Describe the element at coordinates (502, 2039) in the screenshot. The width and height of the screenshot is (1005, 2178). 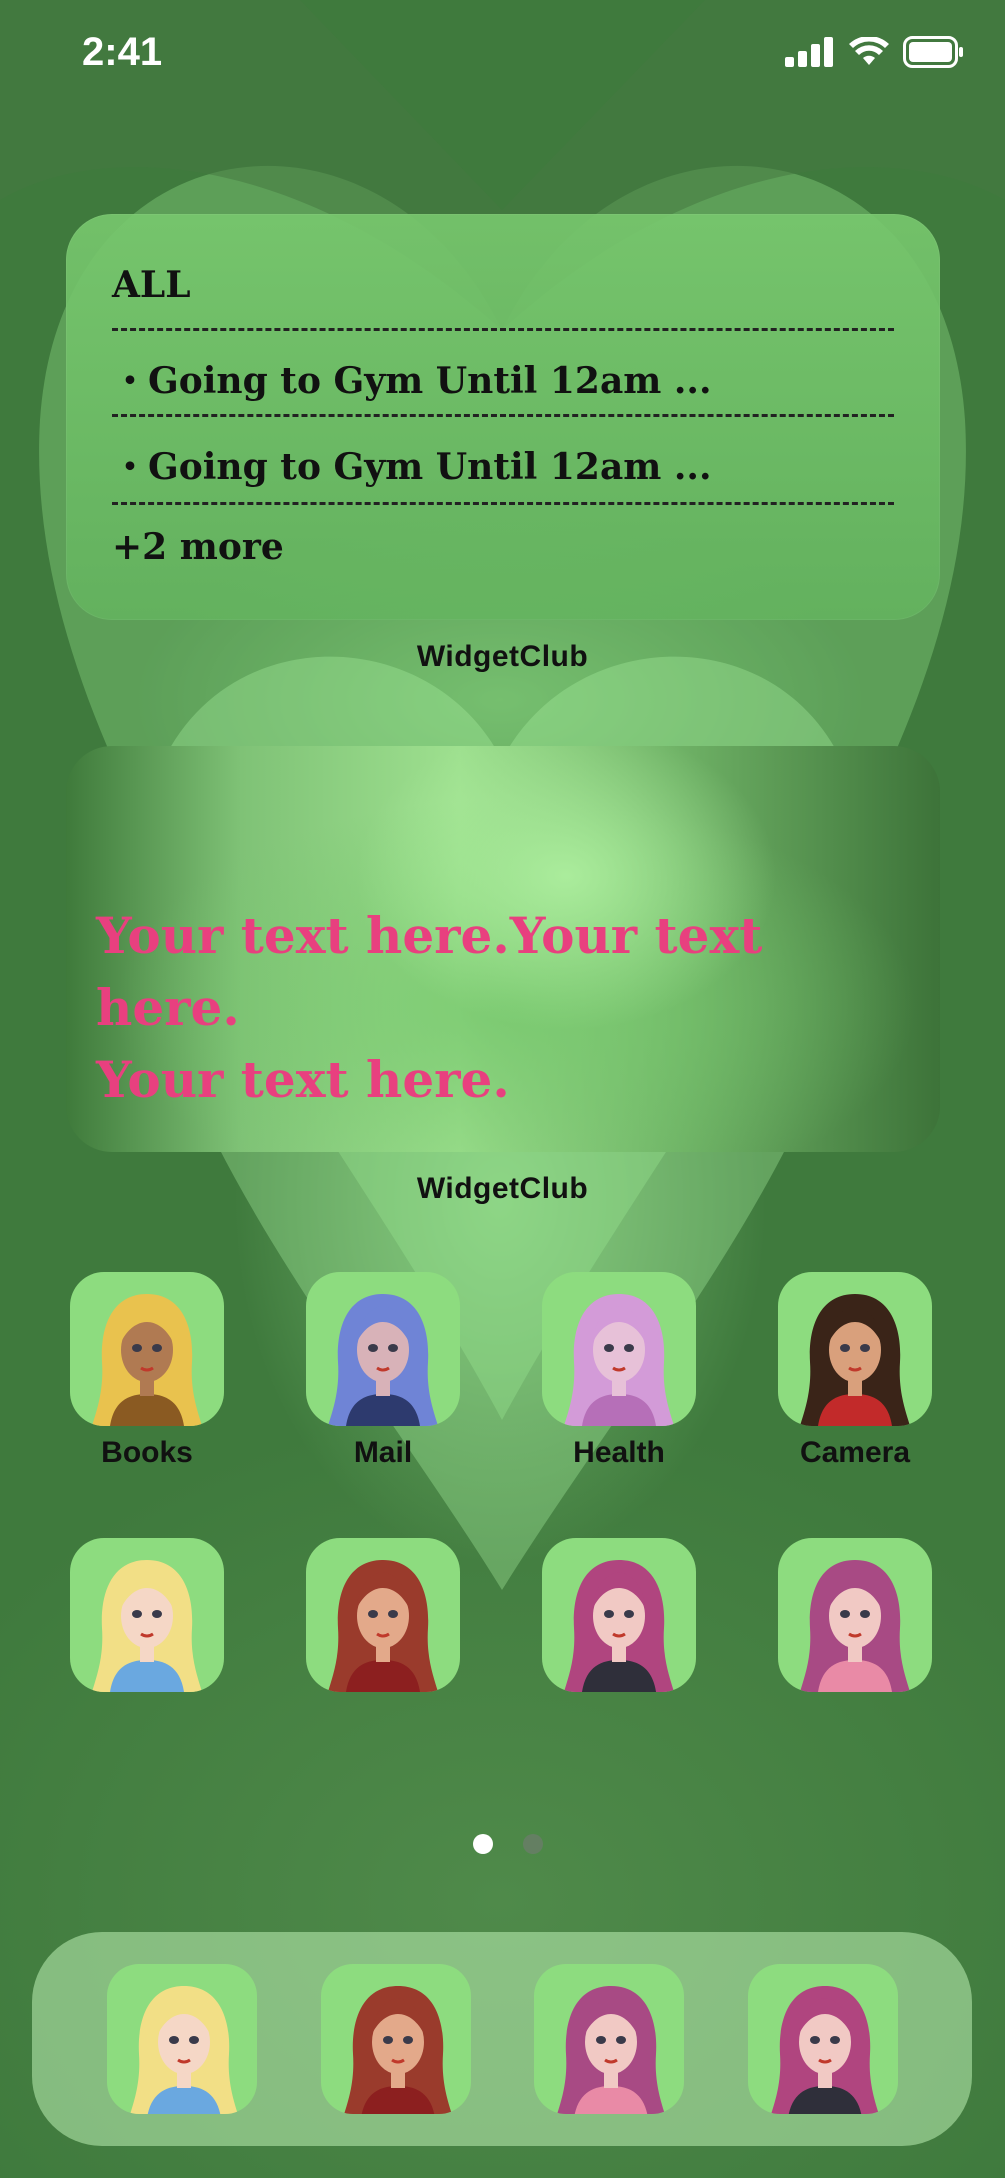
I see `dock` at that location.